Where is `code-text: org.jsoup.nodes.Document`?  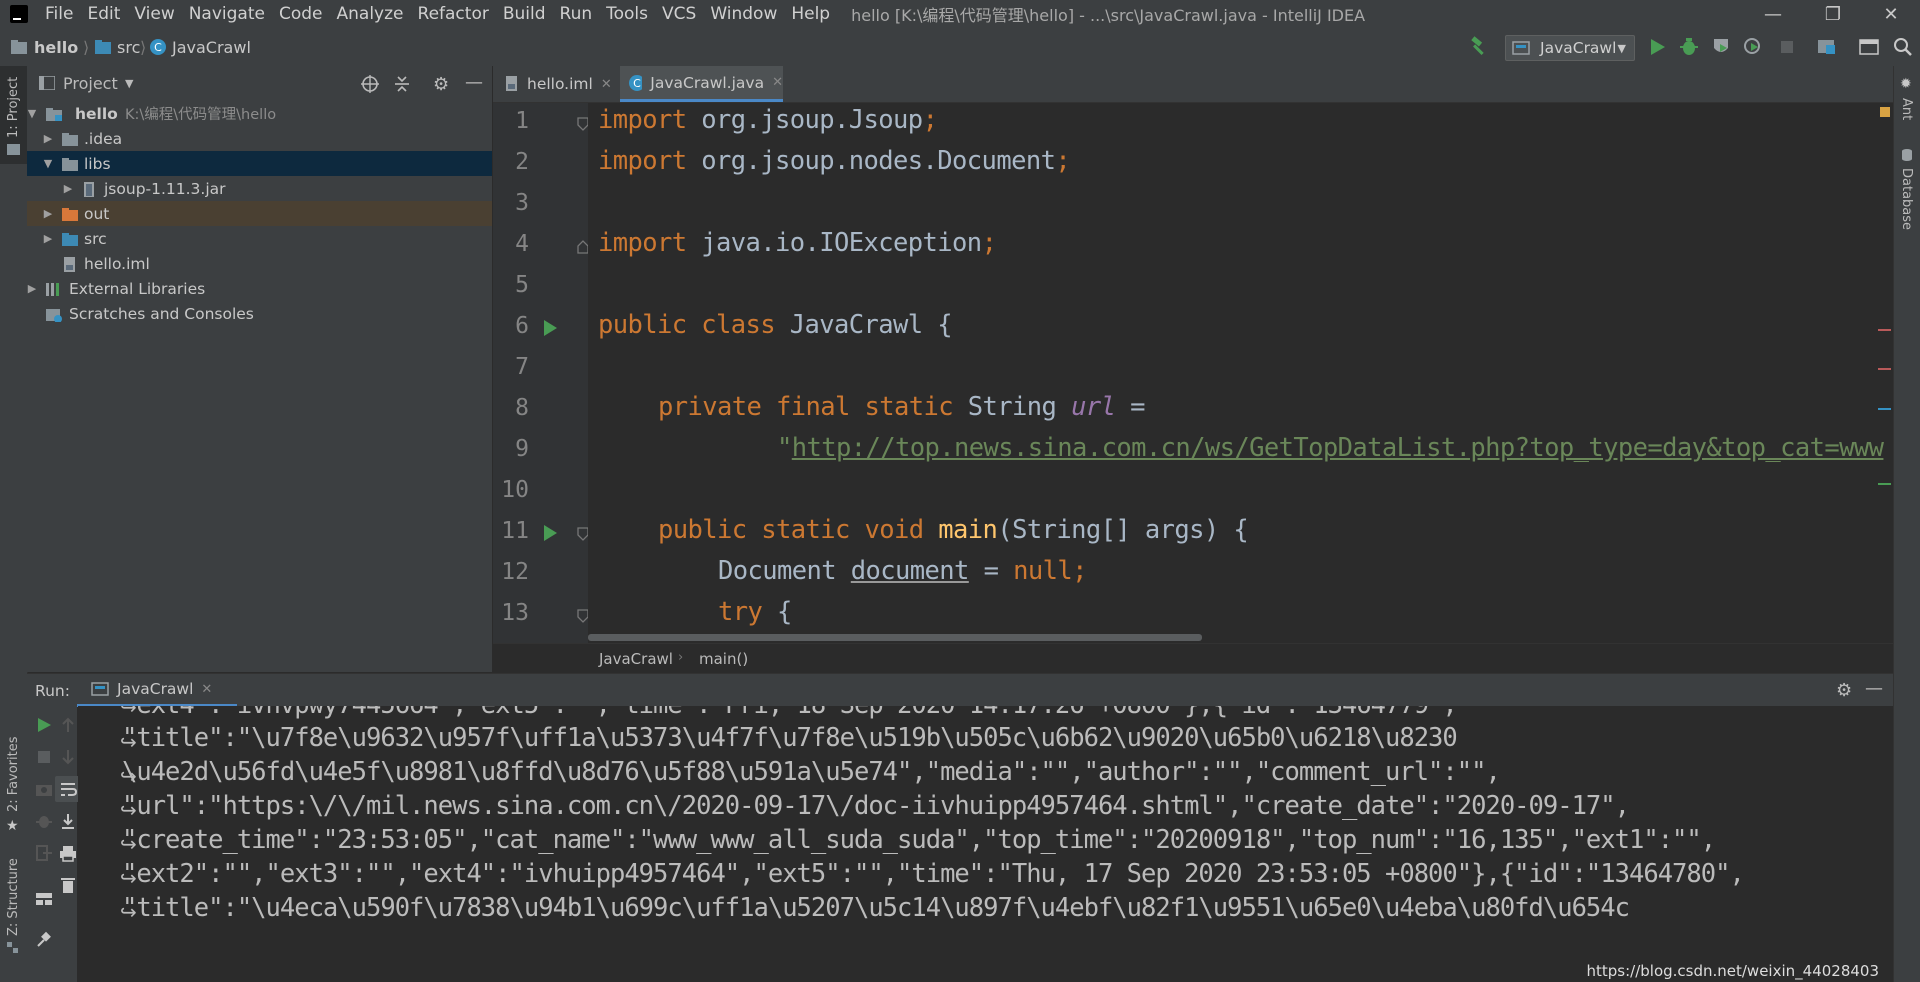 code-text: org.jsoup.nodes.Document is located at coordinates (871, 161).